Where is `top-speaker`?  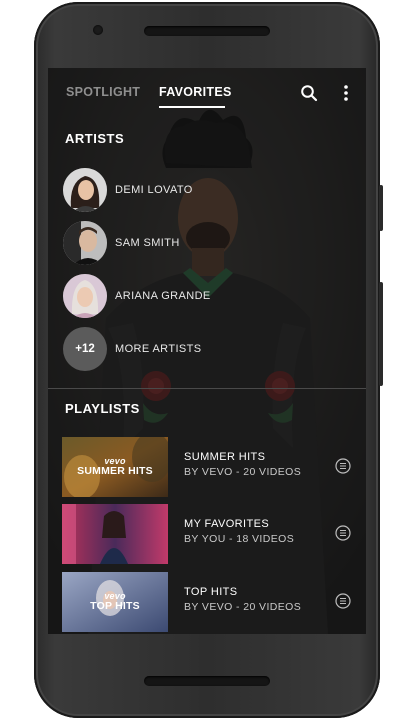 top-speaker is located at coordinates (207, 31).